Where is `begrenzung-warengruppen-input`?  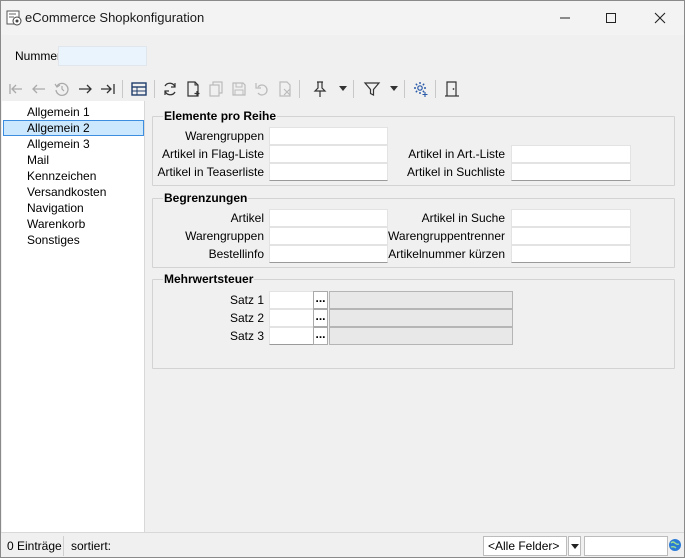 begrenzung-warengruppen-input is located at coordinates (328, 236).